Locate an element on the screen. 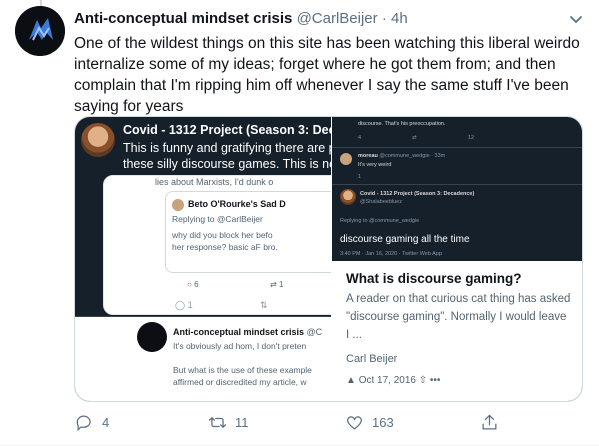  reply-button: 4 is located at coordinates (92, 422).